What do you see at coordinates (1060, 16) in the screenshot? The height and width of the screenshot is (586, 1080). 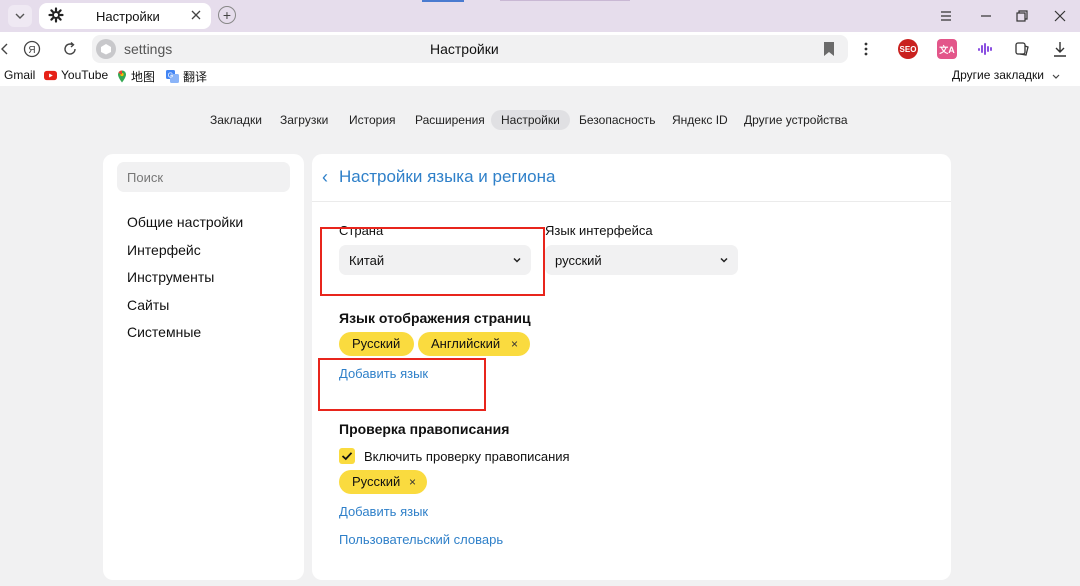 I see `close-window-icon` at bounding box center [1060, 16].